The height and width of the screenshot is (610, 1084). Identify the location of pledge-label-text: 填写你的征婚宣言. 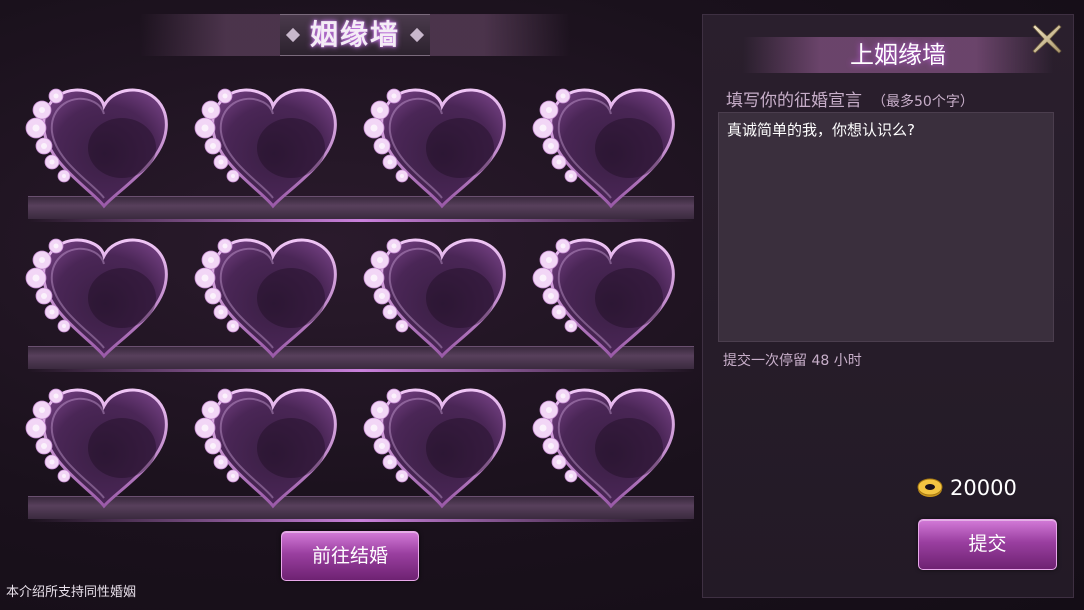
(794, 101).